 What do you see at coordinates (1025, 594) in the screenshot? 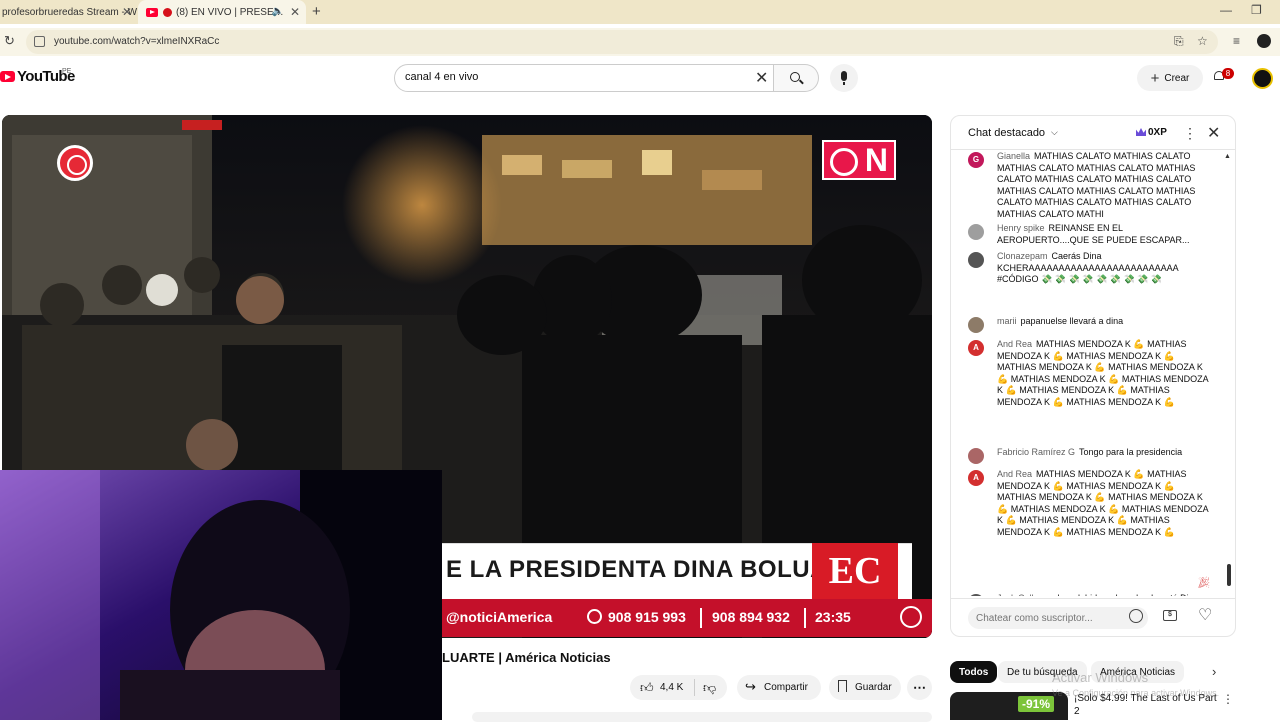
I see `chat-author-name: Jack Calleneo` at bounding box center [1025, 594].